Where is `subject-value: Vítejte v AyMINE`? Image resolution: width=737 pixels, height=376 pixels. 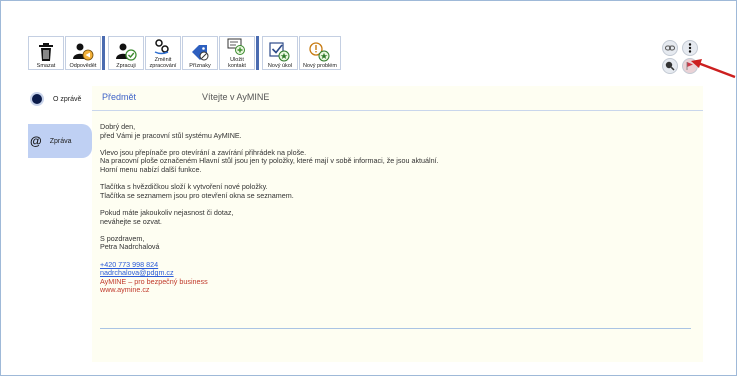
subject-value: Vítejte v AyMINE is located at coordinates (236, 97).